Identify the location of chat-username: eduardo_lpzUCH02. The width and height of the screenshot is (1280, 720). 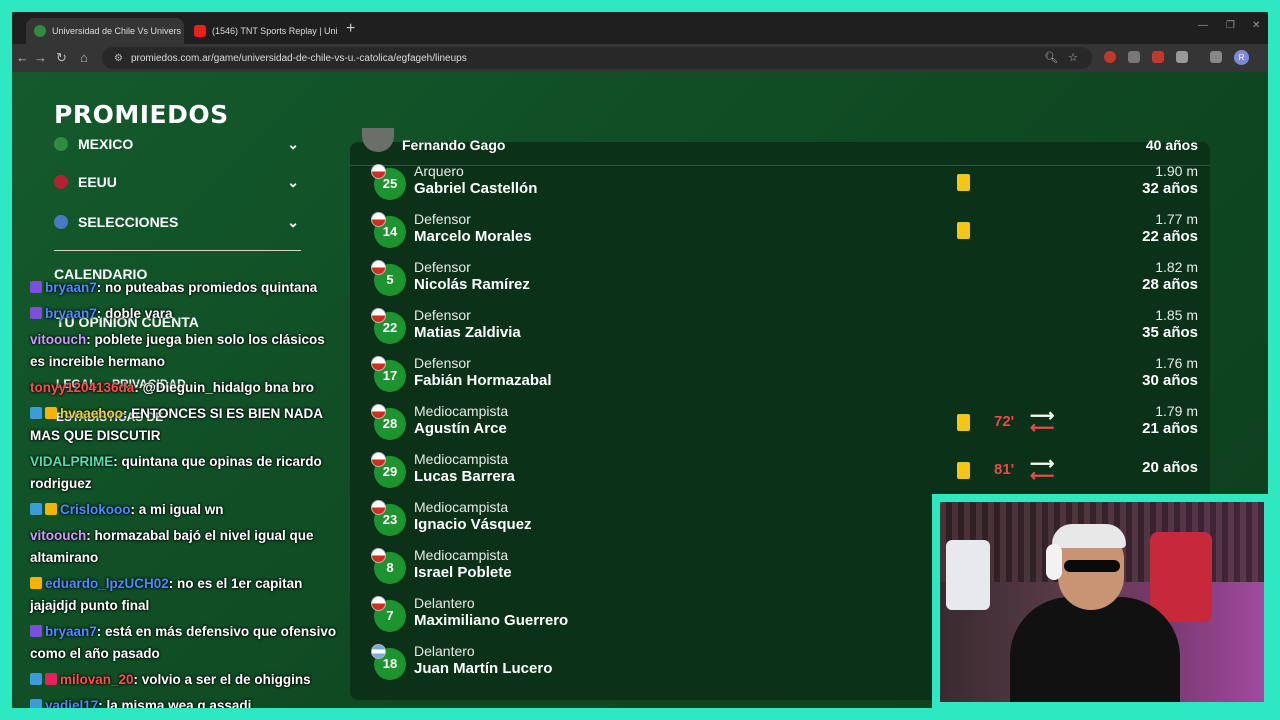
(107, 583).